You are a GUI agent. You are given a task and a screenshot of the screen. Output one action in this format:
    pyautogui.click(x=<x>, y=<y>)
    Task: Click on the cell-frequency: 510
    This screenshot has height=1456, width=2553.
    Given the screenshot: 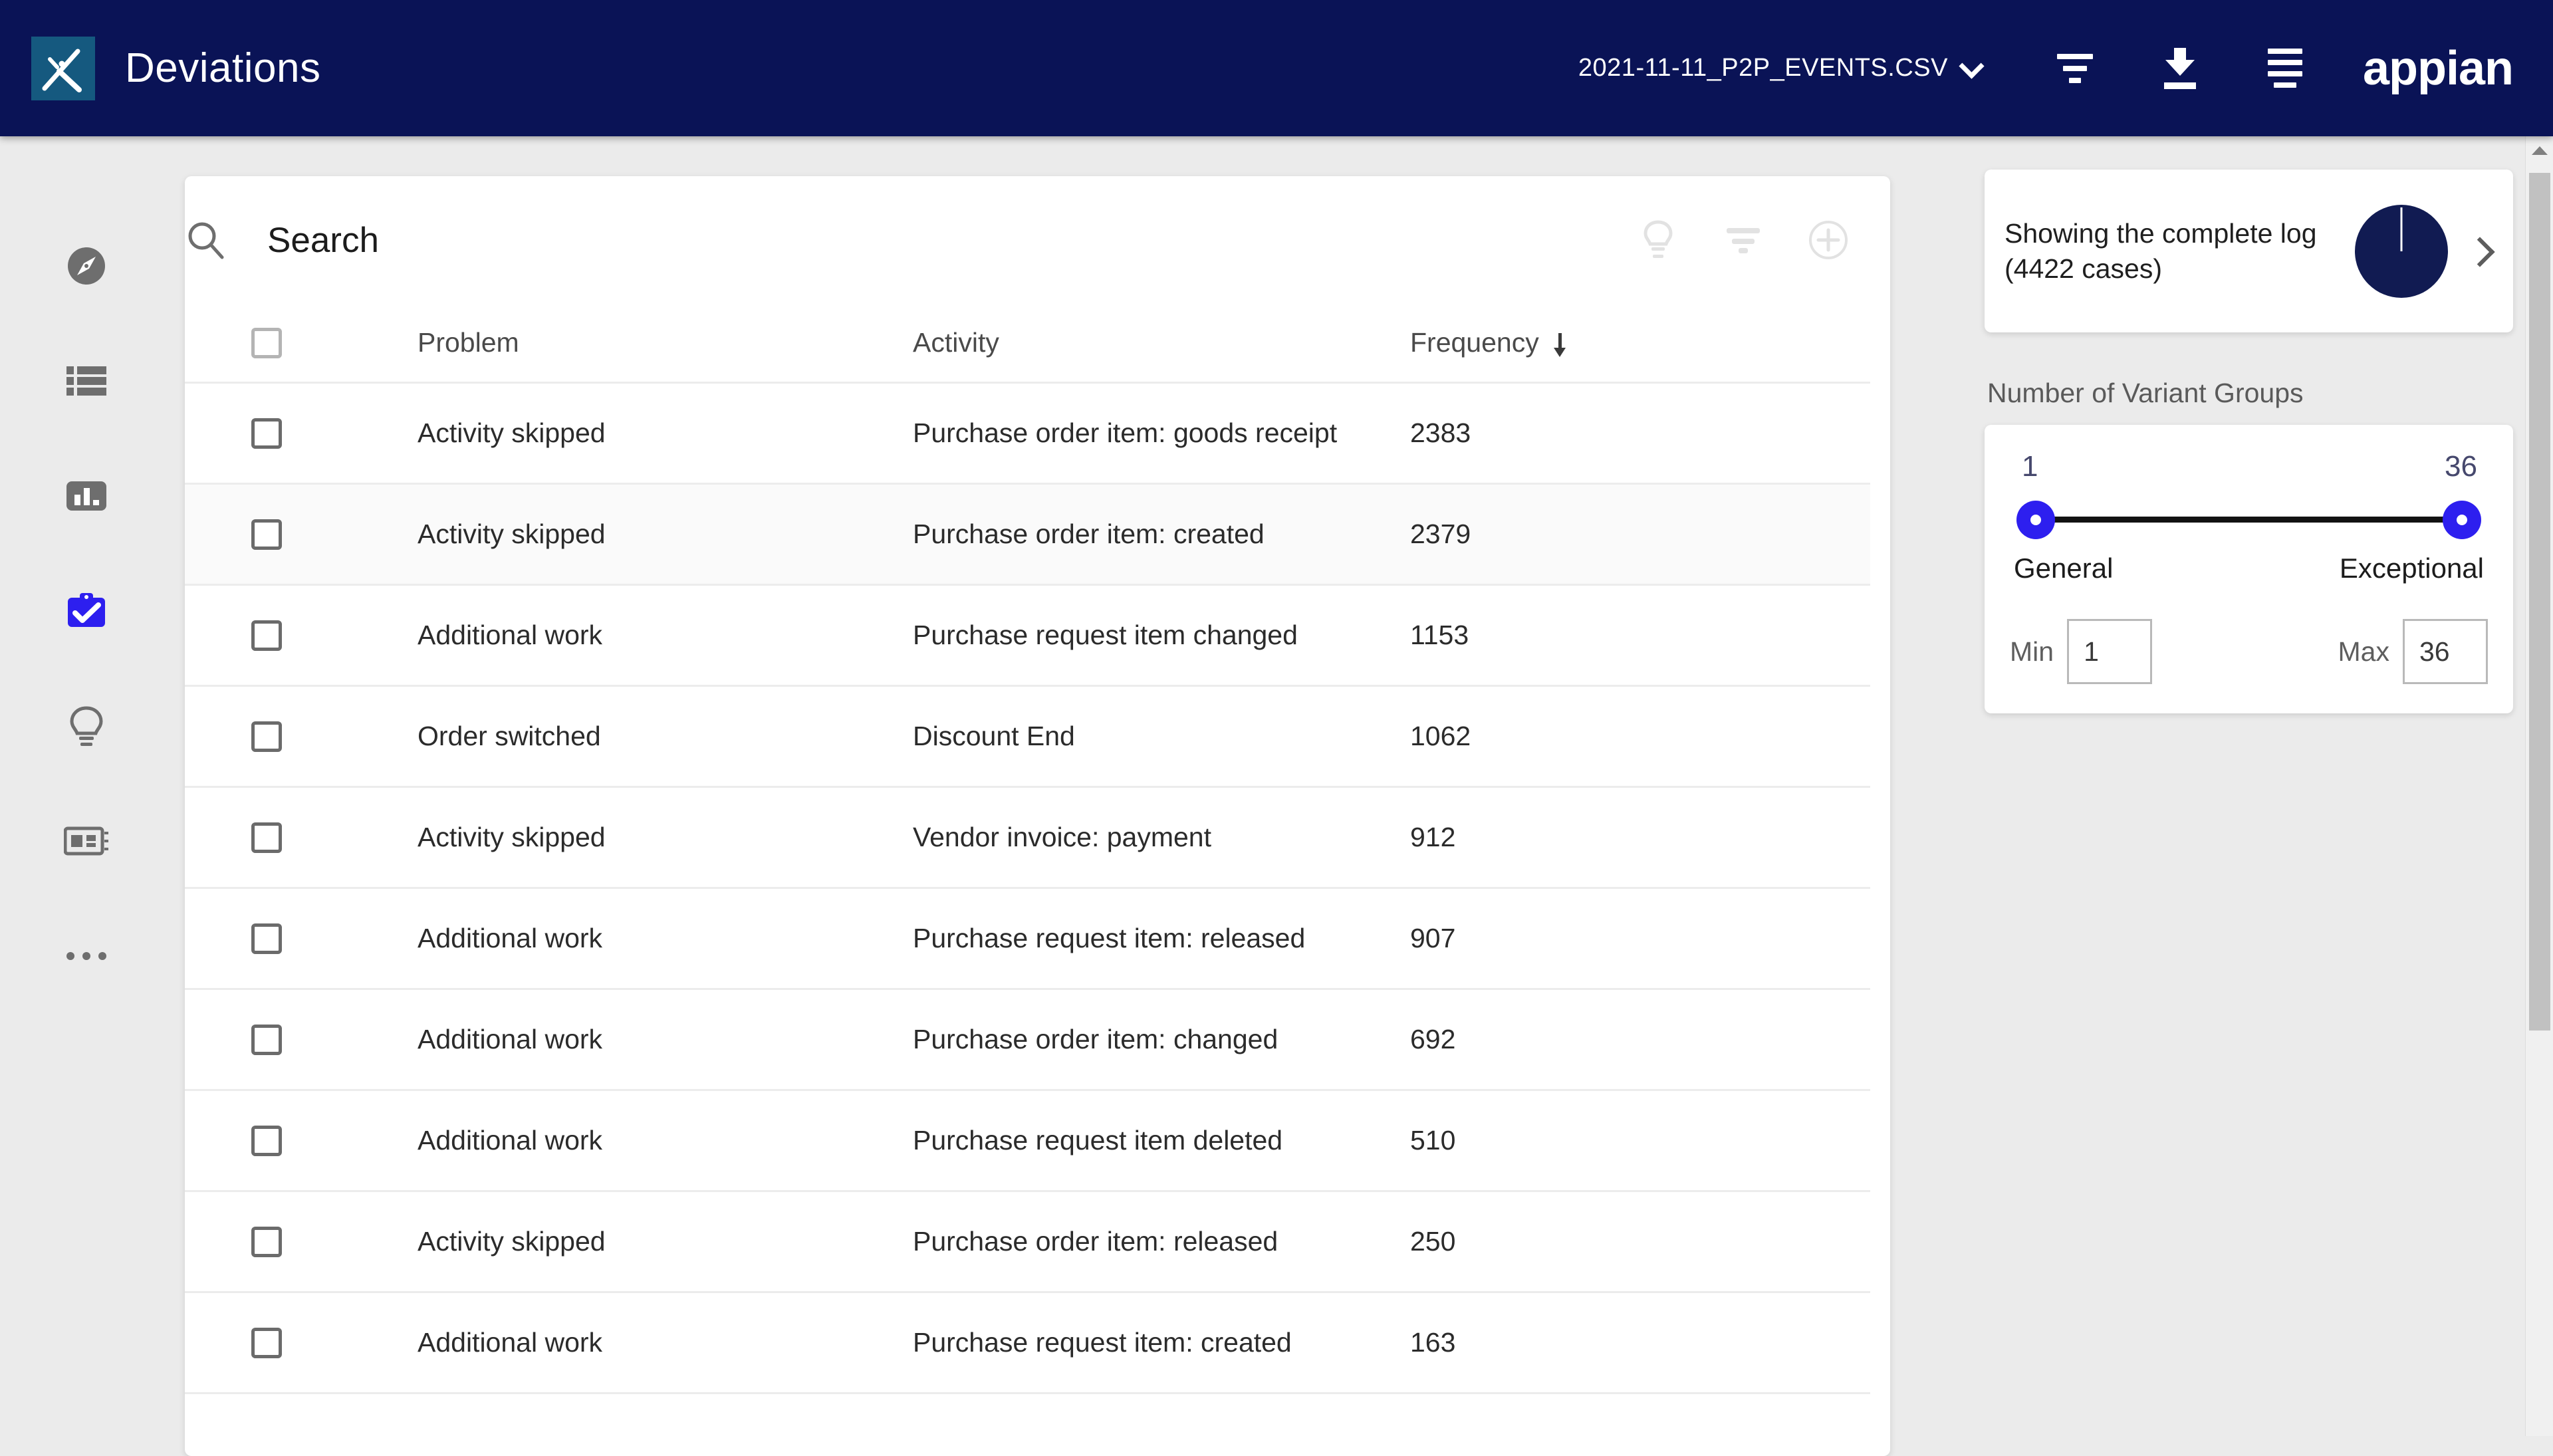 What is the action you would take?
    pyautogui.click(x=1433, y=1140)
    